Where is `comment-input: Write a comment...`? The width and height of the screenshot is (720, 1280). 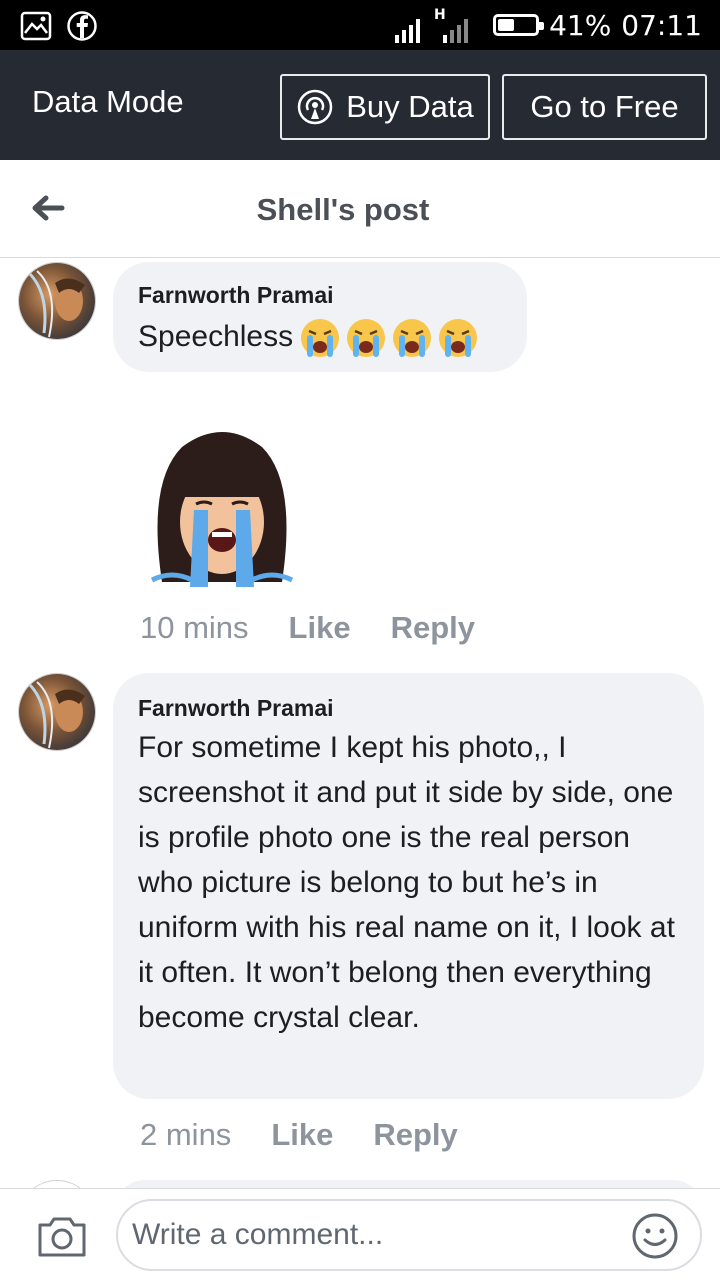
comment-input: Write a comment... is located at coordinates (409, 1235).